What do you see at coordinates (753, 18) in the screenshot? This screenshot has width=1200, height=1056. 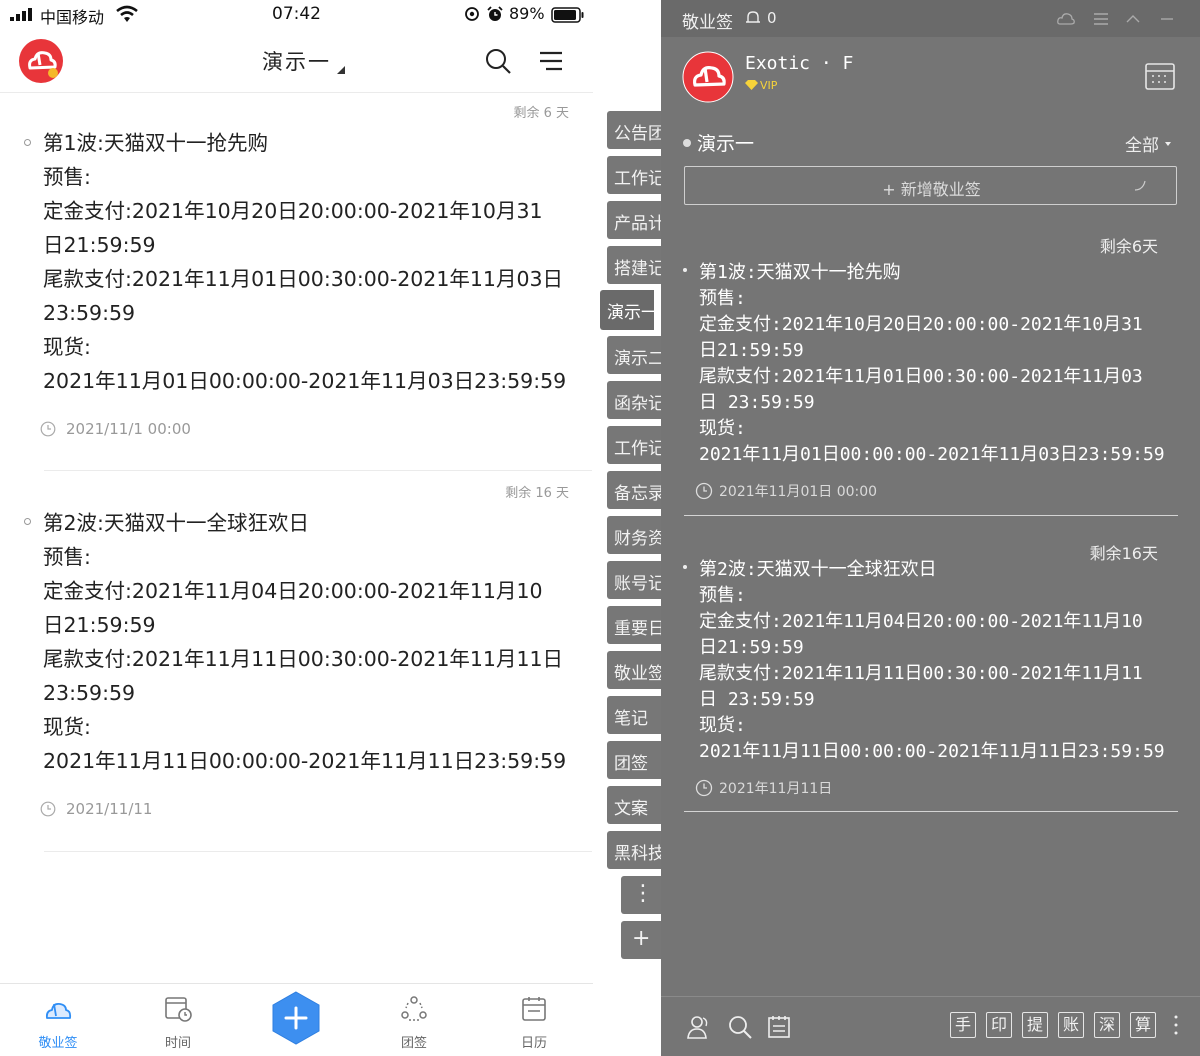 I see `bell-icon` at bounding box center [753, 18].